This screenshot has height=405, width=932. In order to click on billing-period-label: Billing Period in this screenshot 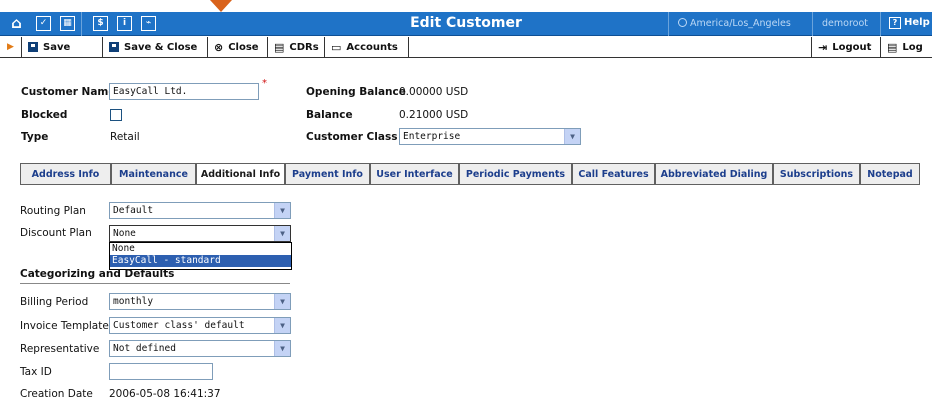, I will do `click(54, 302)`.